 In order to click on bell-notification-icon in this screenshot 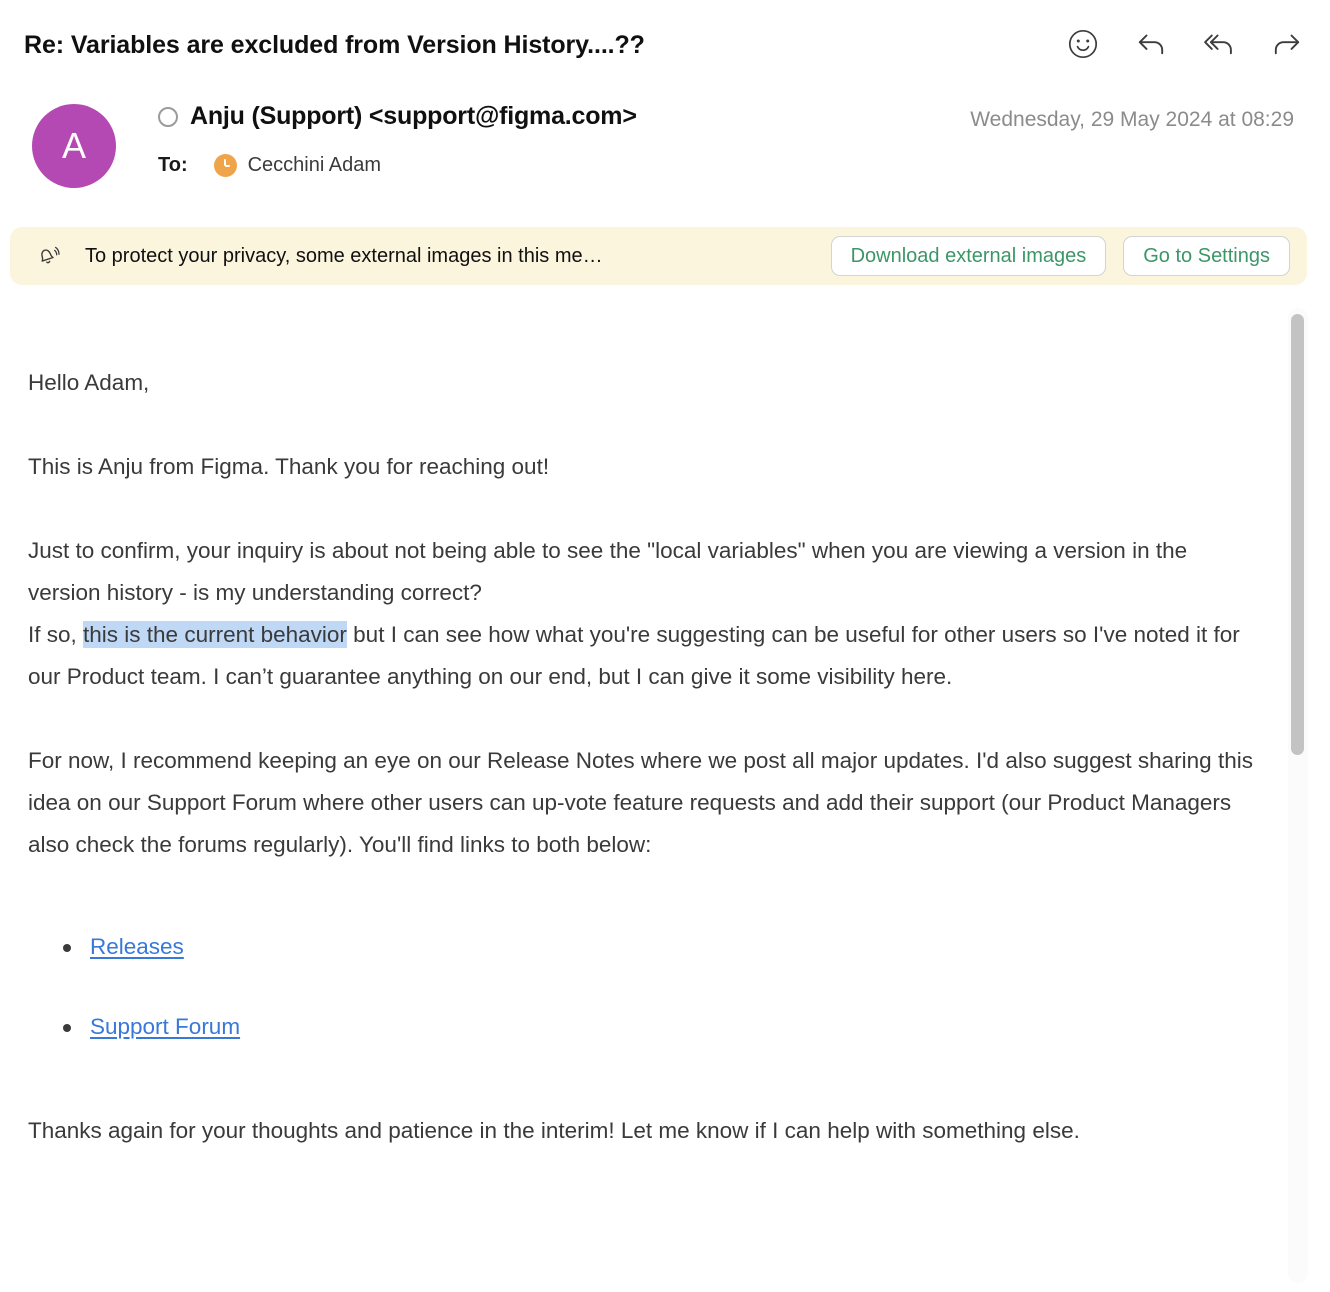, I will do `click(48, 256)`.